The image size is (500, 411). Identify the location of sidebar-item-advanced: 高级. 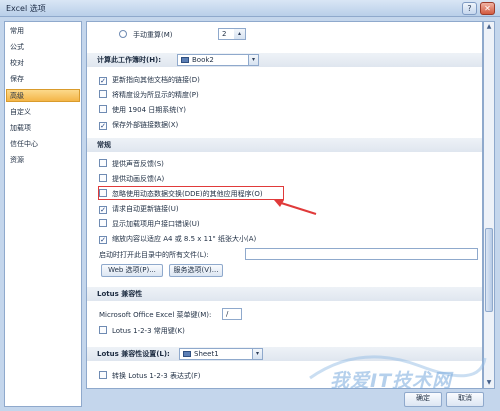
(43, 95).